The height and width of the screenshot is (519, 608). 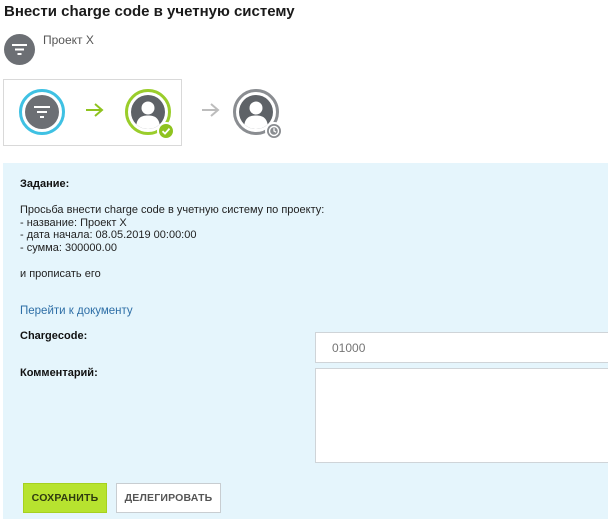 I want to click on task-extra-text: и прописать его, so click(x=60, y=274).